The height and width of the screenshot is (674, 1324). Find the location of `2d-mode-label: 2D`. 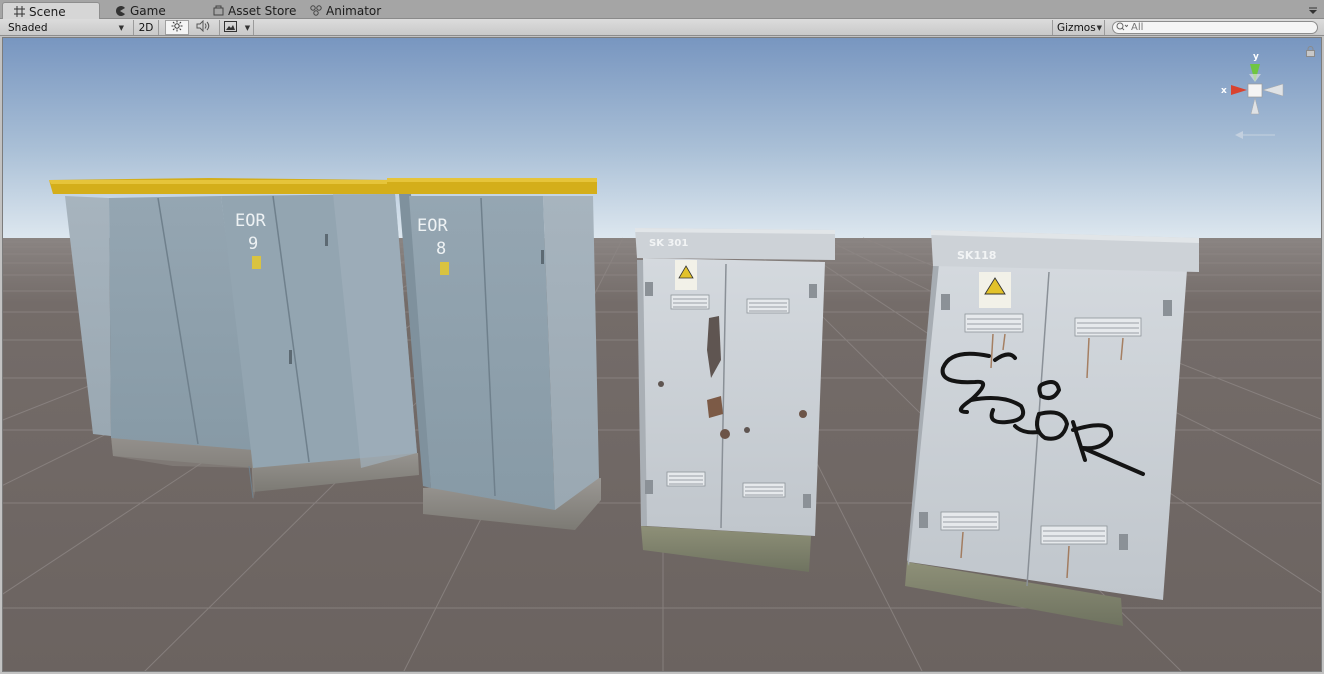

2d-mode-label: 2D is located at coordinates (146, 27).